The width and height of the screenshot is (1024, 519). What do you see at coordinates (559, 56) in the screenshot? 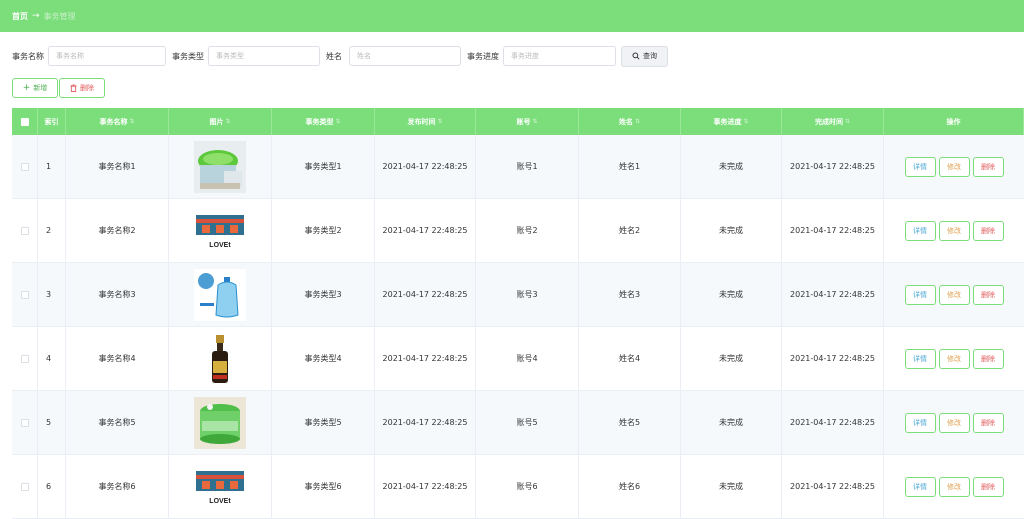
I see `search-input-progress: 事务进度` at bounding box center [559, 56].